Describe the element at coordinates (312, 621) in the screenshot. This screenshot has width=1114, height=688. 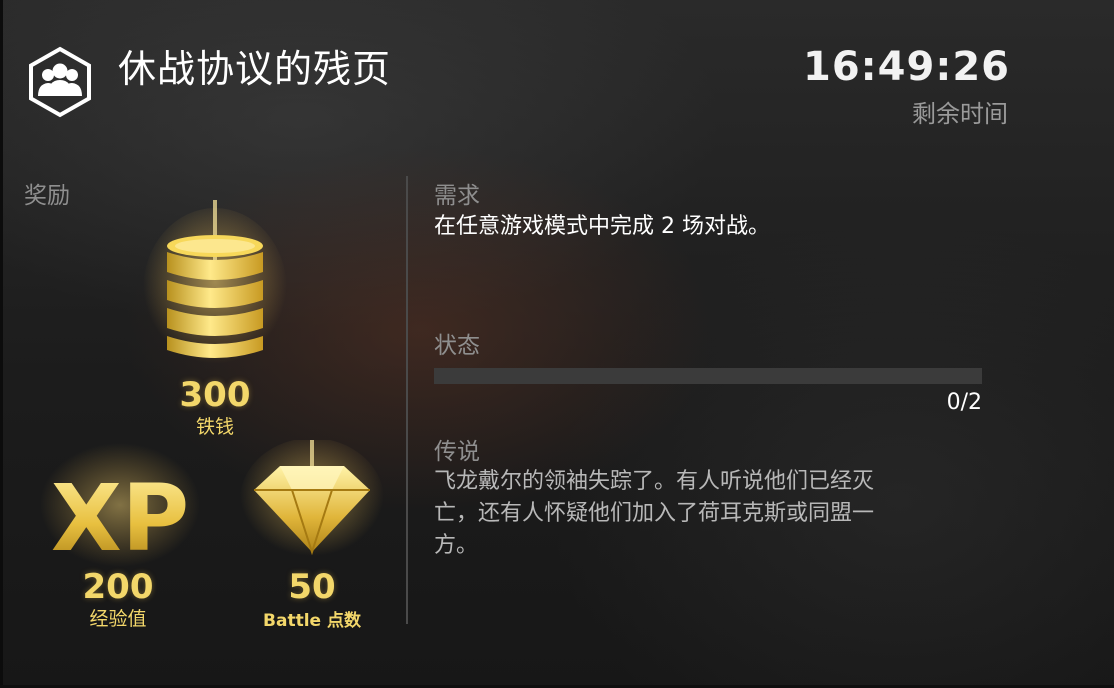
I see `reward-battle-points-unit: Battle 点数` at that location.